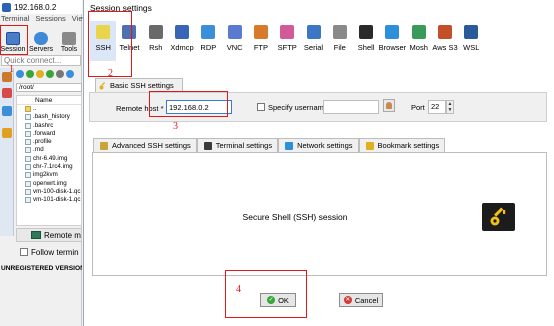 The width and height of the screenshot is (554, 326). I want to click on protocol-aws-s3: Aws S3, so click(445, 41).